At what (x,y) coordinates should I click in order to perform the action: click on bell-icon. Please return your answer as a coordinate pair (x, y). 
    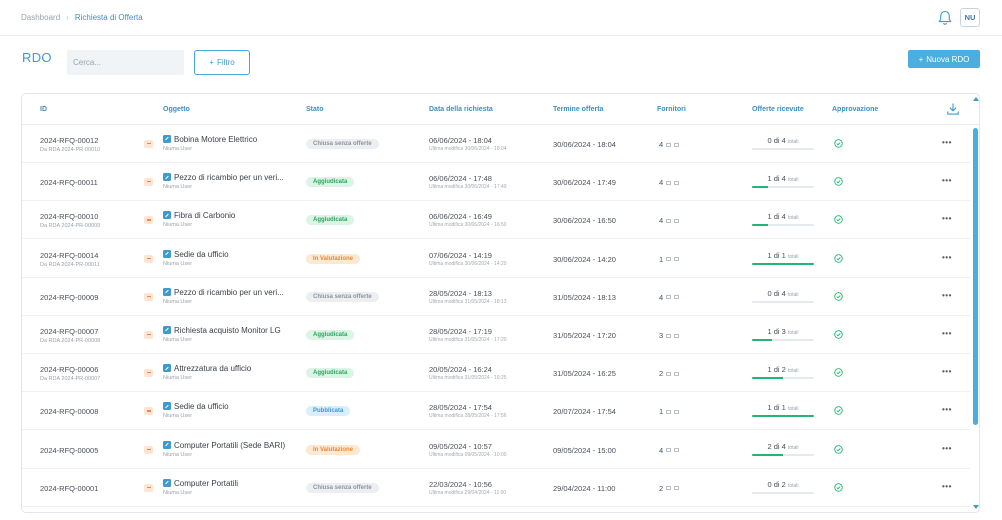
    Looking at the image, I should click on (945, 18).